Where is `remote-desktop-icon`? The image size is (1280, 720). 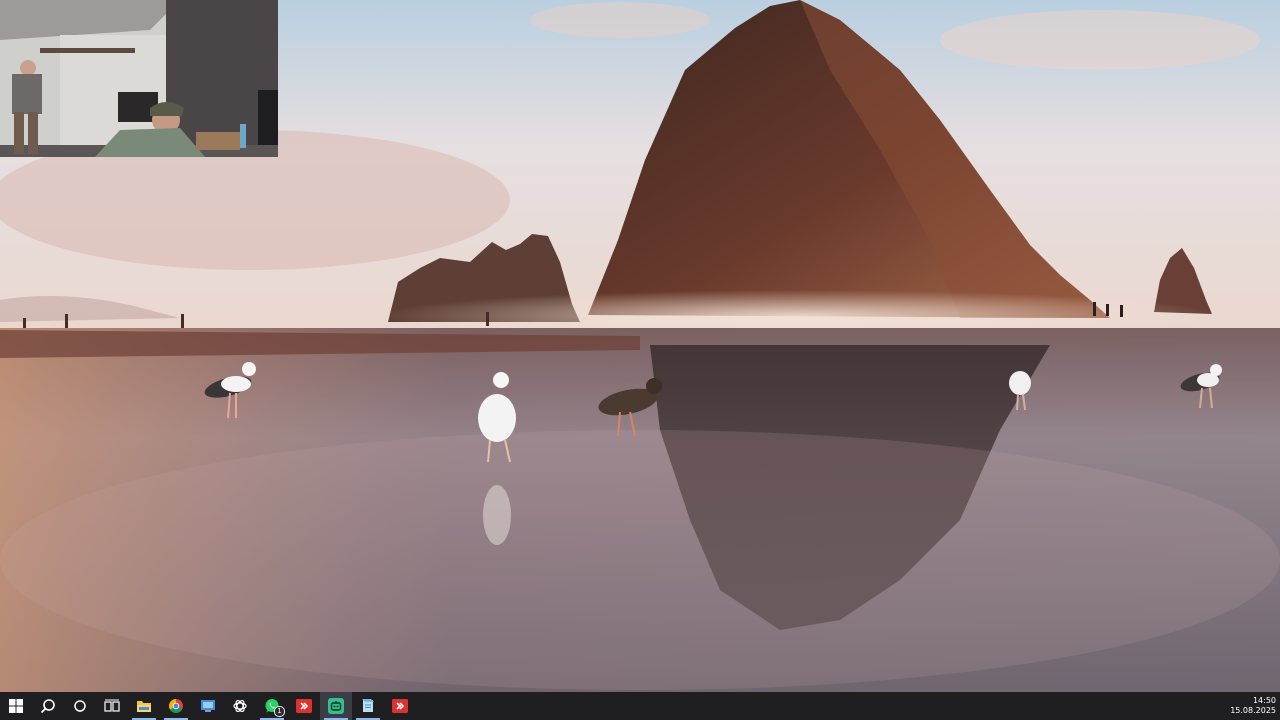
remote-desktop-icon is located at coordinates (208, 706).